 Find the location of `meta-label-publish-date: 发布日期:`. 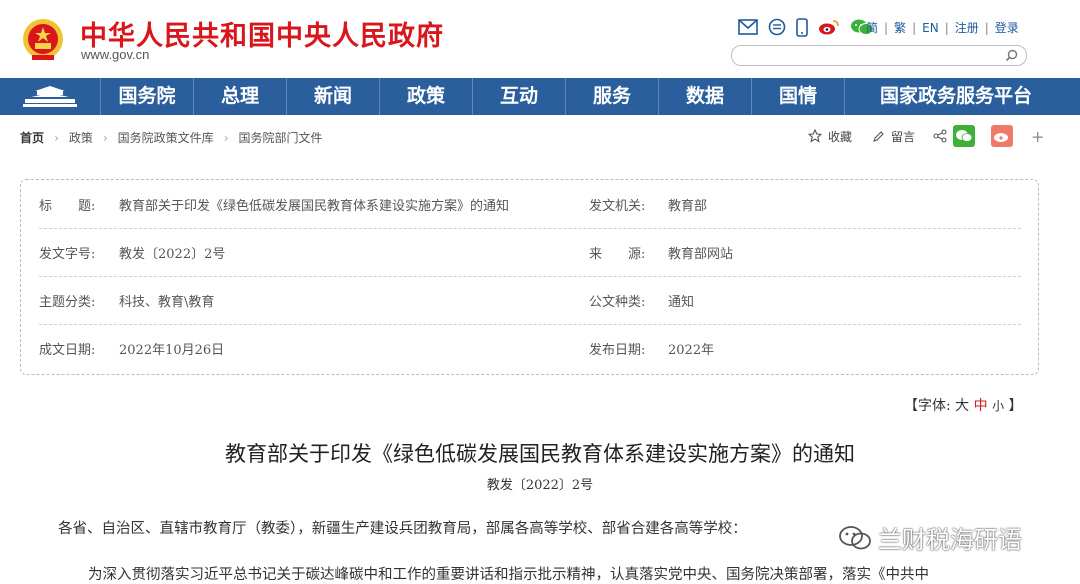

meta-label-publish-date: 发布日期: is located at coordinates (617, 350).